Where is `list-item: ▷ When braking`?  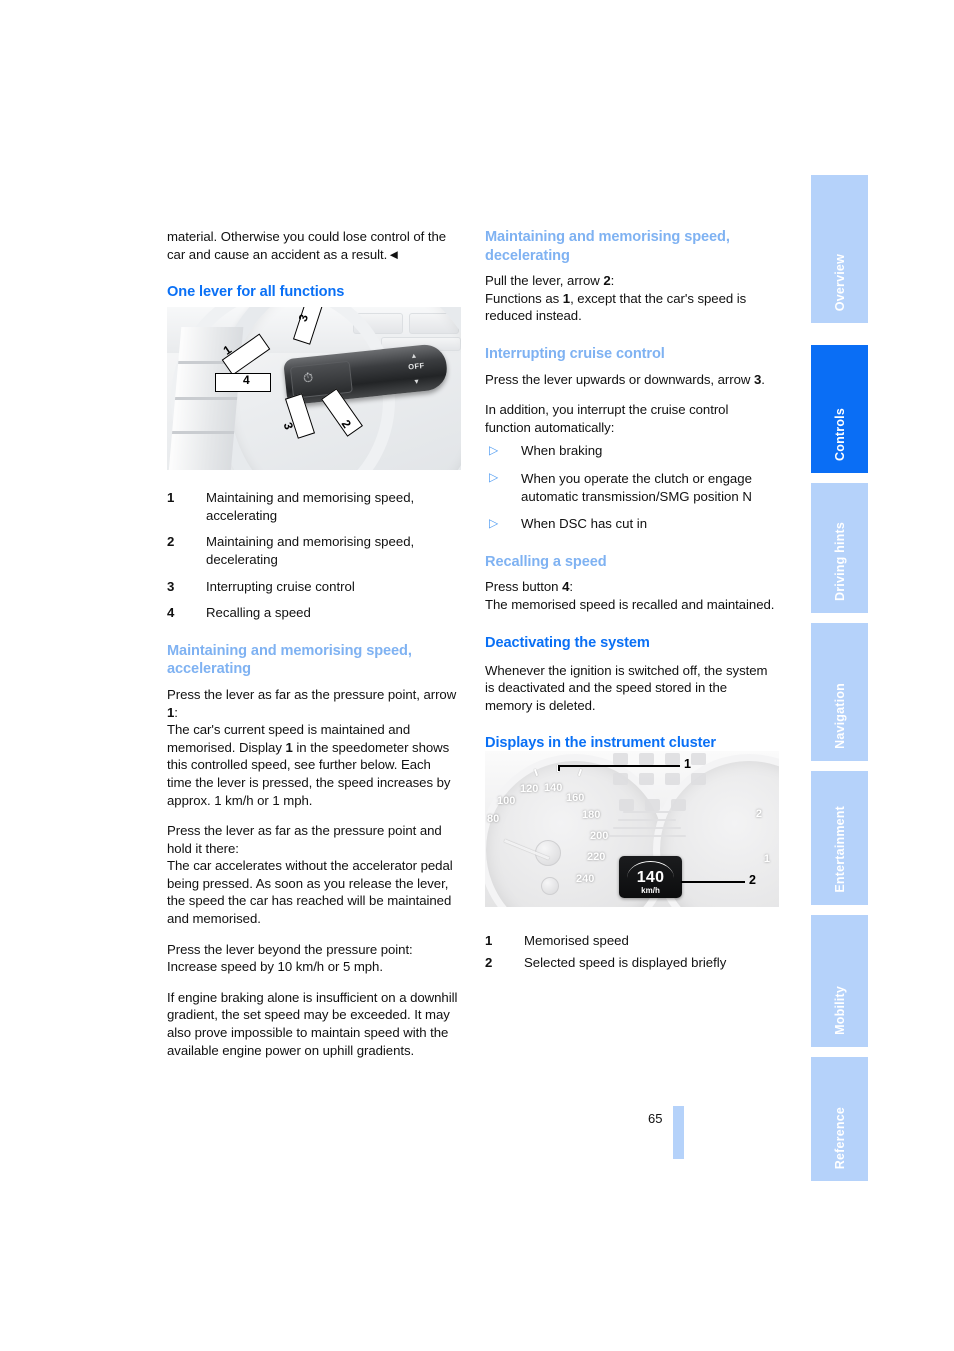
list-item: ▷ When braking is located at coordinates (631, 451).